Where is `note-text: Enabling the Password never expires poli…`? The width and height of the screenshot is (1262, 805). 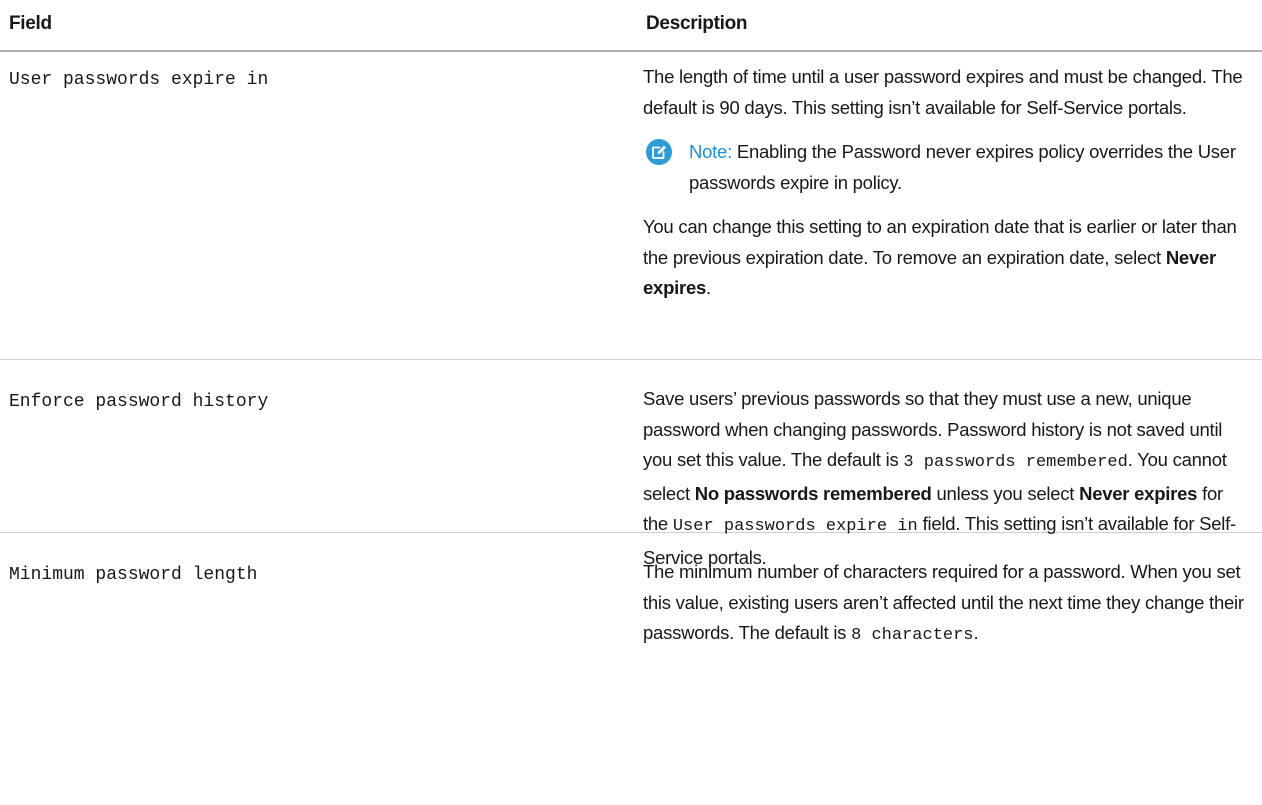
note-text: Enabling the Password never expires poli… is located at coordinates (962, 167).